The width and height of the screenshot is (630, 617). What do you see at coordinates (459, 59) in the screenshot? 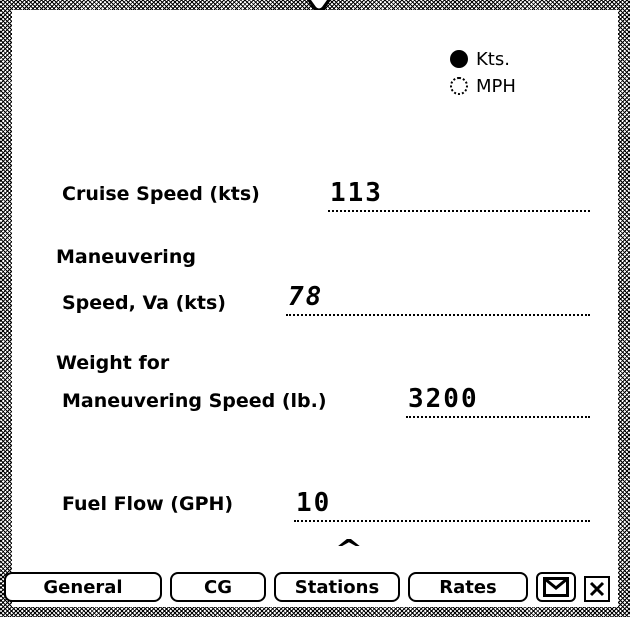
I see `radio-selected-icon` at bounding box center [459, 59].